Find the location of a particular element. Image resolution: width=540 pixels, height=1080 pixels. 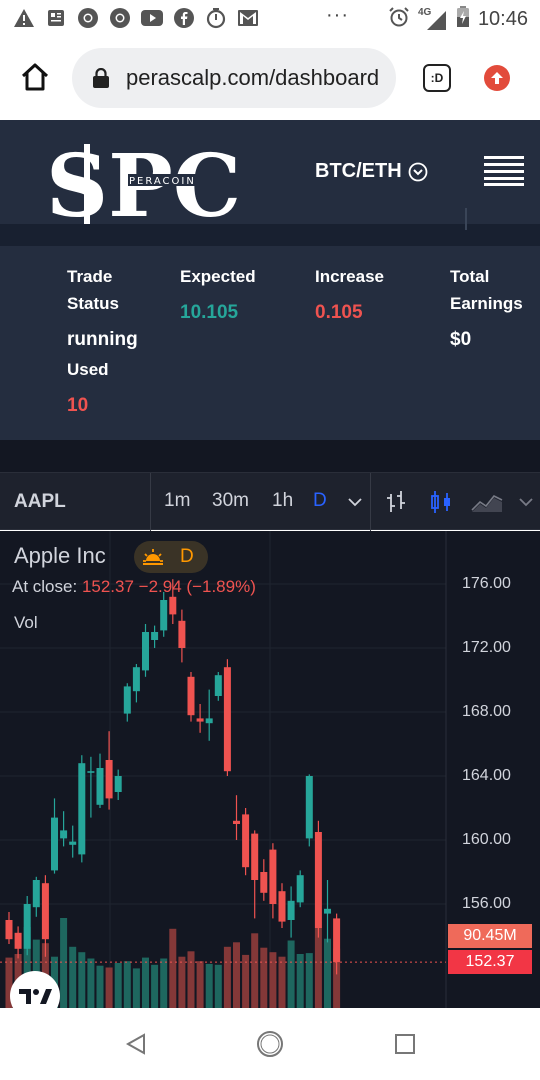

clock: 10:46 is located at coordinates (502, 19).